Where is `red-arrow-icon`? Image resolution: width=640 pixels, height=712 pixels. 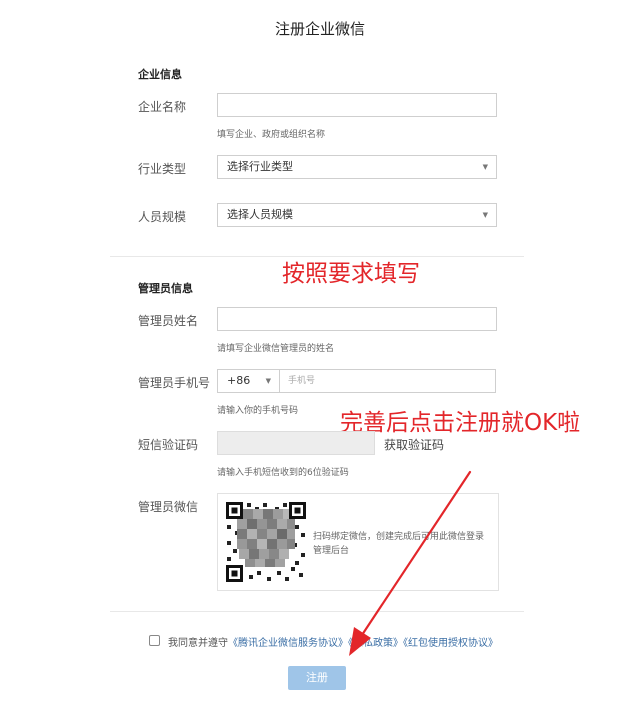 red-arrow-icon is located at coordinates (410, 563).